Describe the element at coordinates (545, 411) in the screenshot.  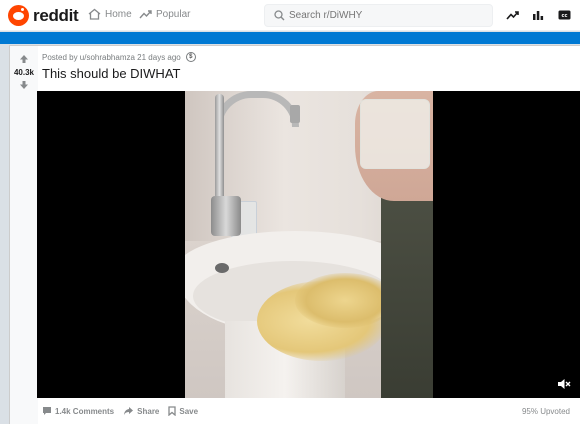
I see `upvote-ratio: 95% Upvoted` at that location.